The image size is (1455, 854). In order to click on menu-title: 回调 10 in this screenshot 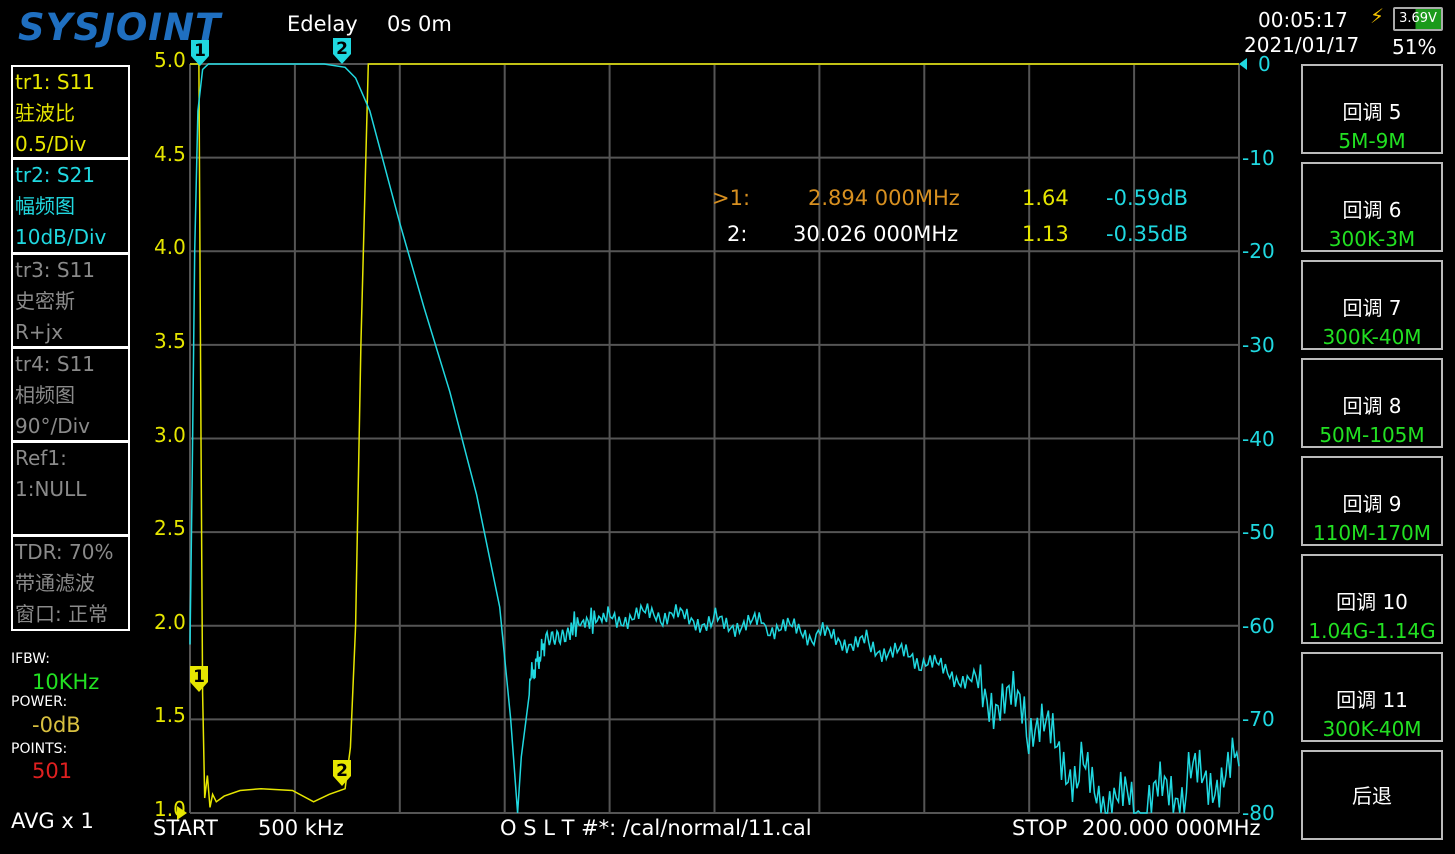, I will do `click(1372, 602)`.